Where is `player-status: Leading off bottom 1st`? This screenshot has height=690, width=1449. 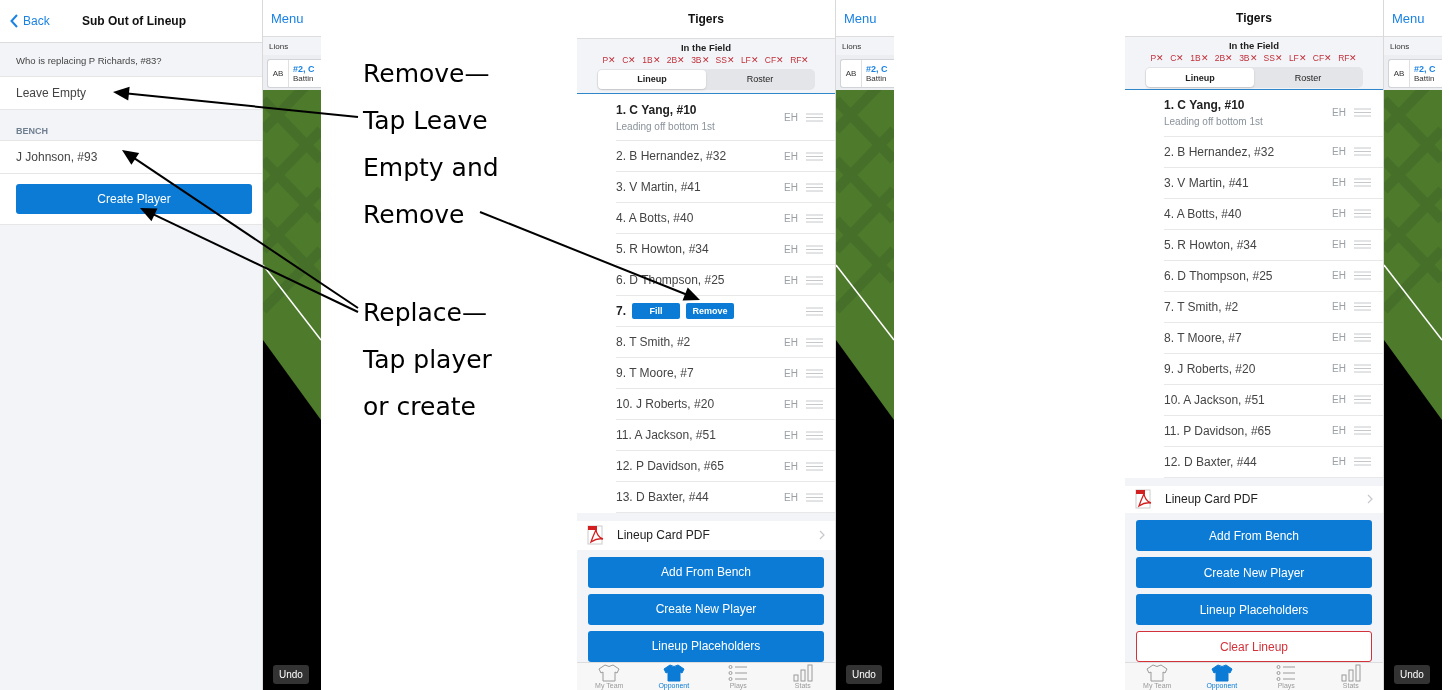
player-status: Leading off bottom 1st is located at coordinates (666, 126).